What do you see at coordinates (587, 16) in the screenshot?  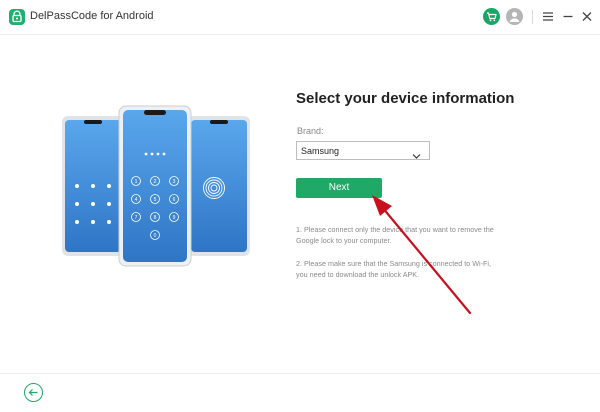 I see `close-icon` at bounding box center [587, 16].